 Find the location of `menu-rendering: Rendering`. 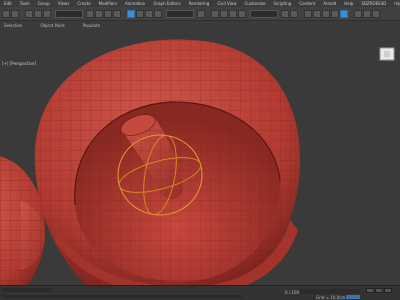

menu-rendering: Rendering is located at coordinates (199, 3).